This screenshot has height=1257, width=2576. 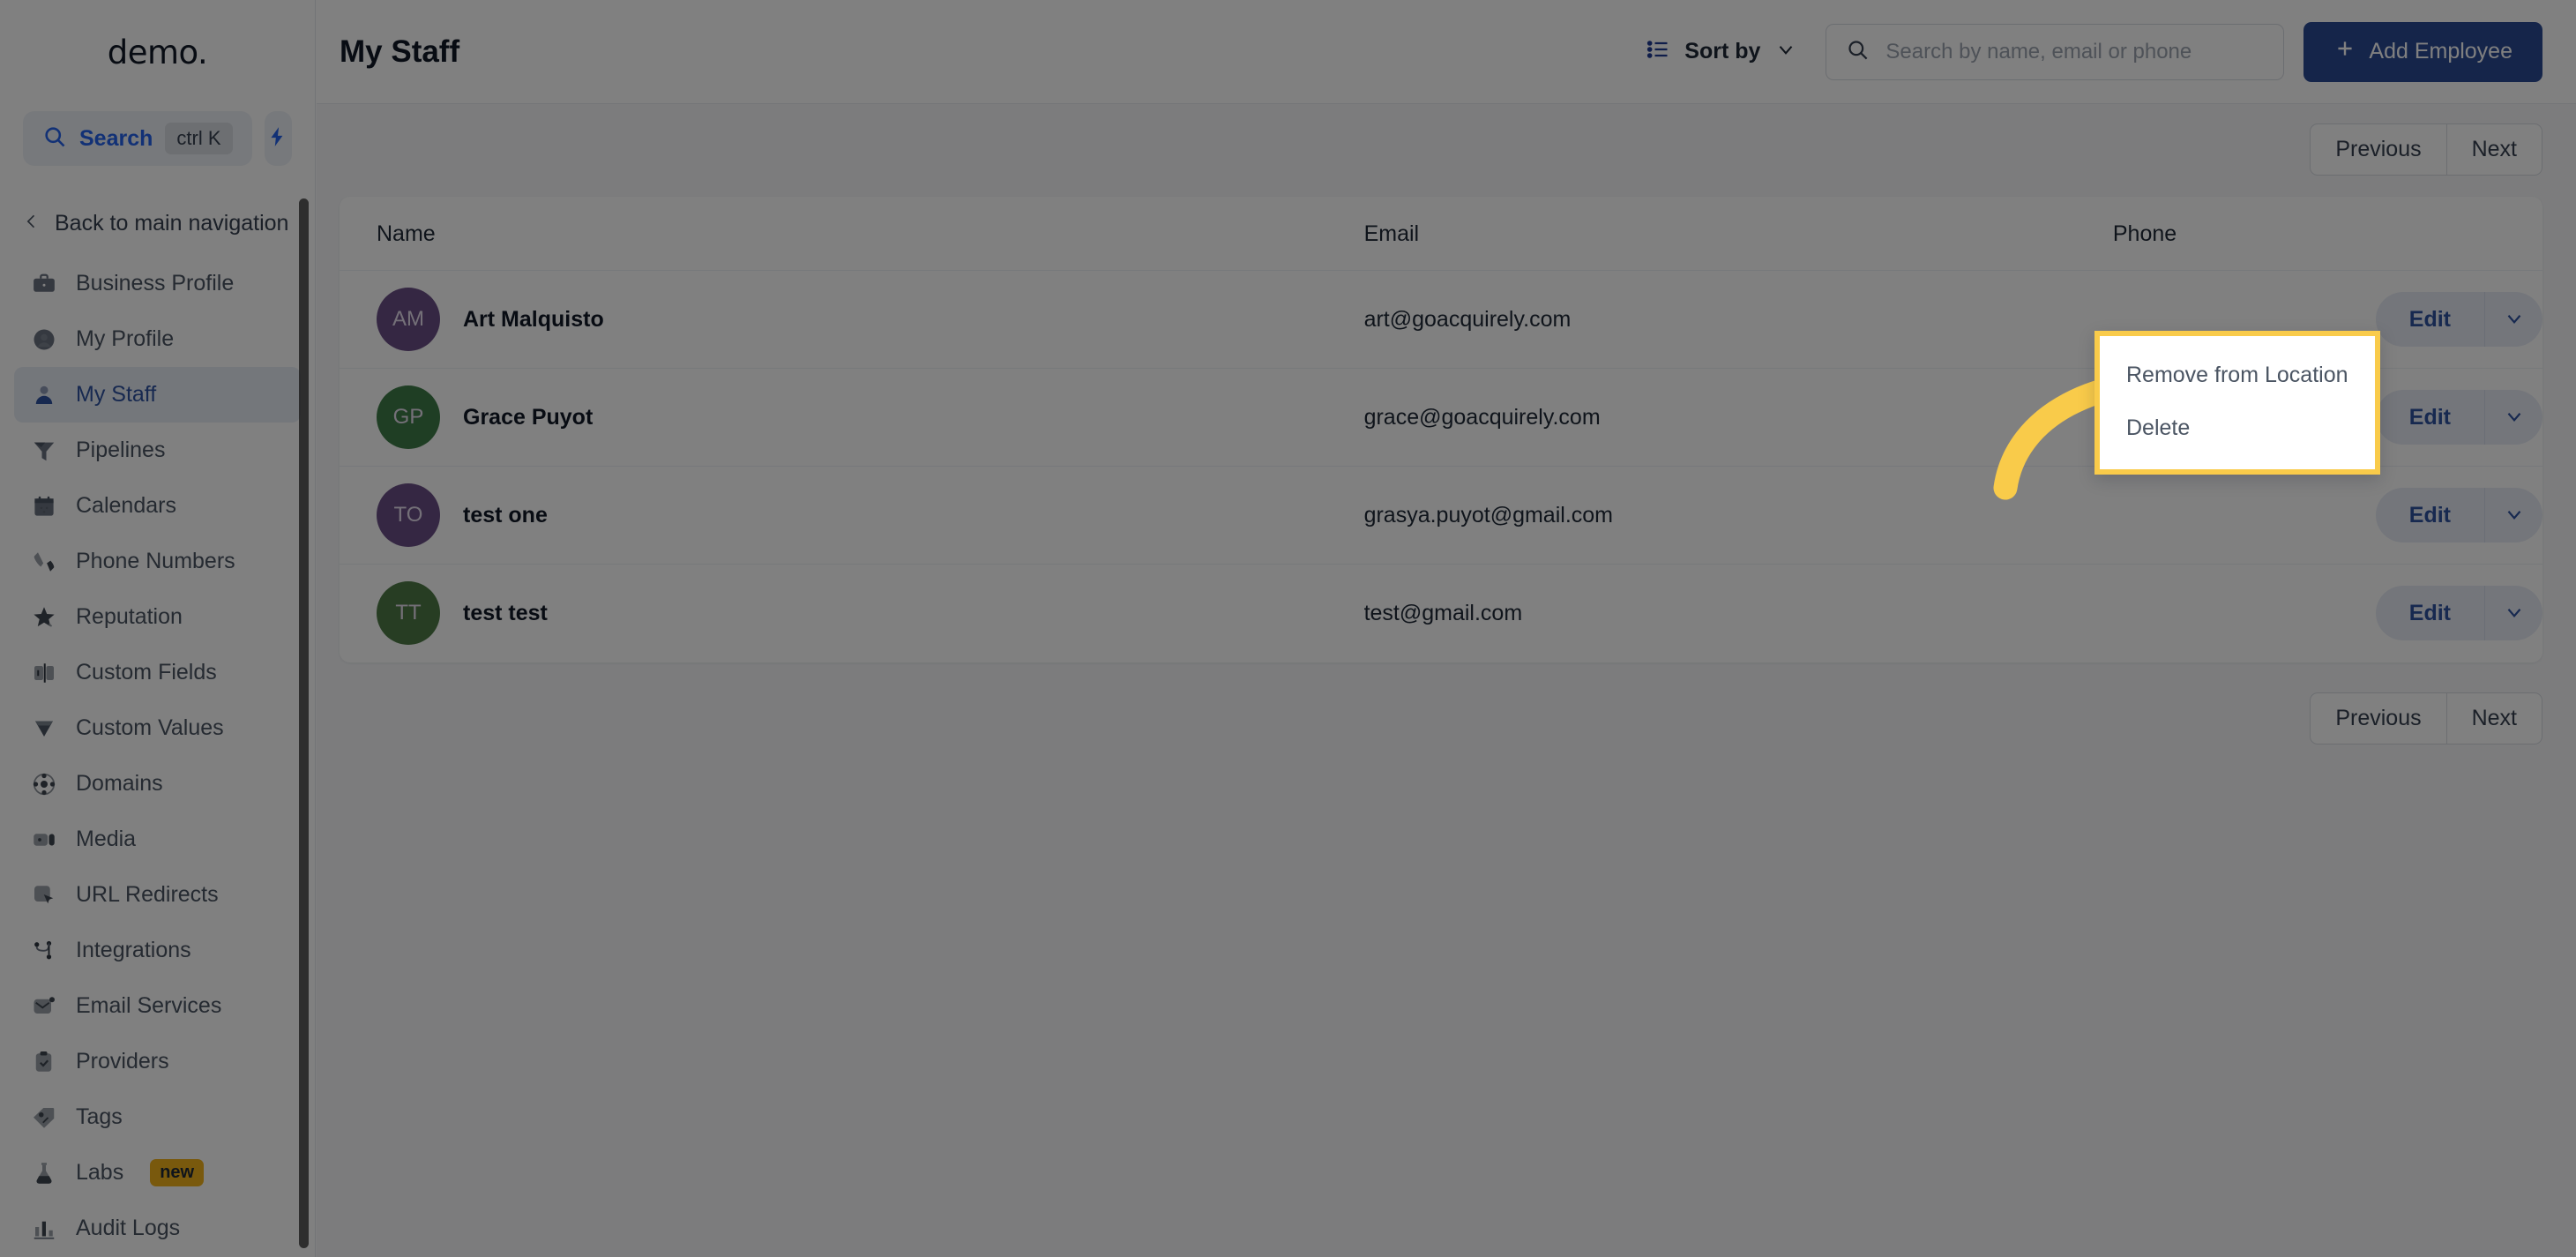 I want to click on staff-name: Grace Puyot, so click(x=528, y=417).